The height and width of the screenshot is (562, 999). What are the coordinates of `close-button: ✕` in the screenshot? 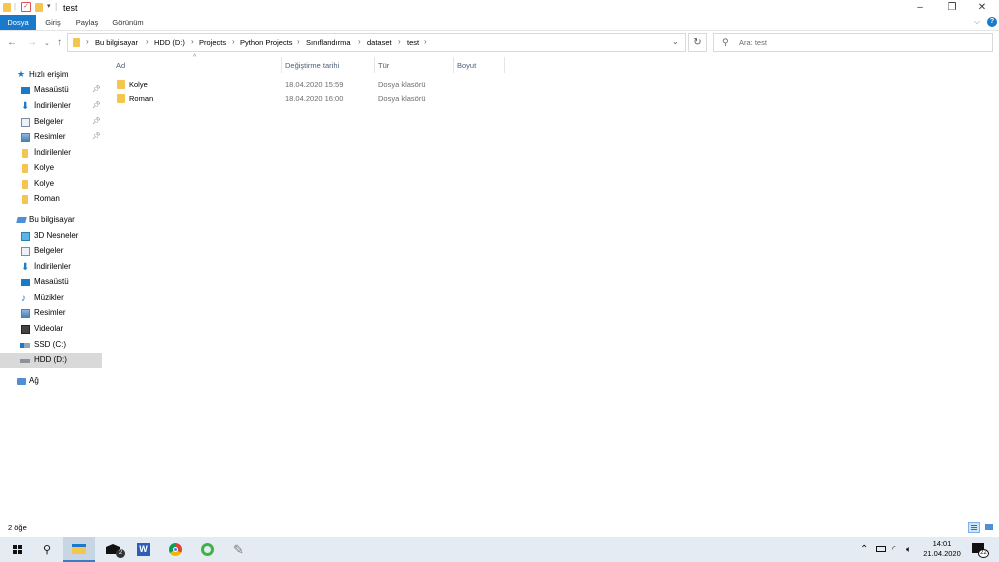 It's located at (982, 7).